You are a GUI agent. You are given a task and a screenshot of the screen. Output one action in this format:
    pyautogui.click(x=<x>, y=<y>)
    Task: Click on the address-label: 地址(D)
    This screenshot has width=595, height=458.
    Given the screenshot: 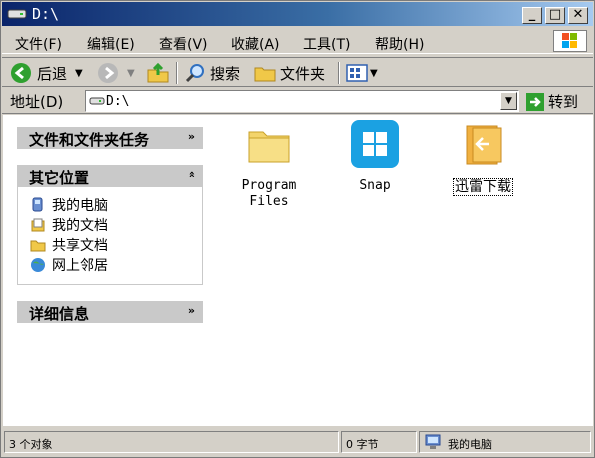 What is the action you would take?
    pyautogui.click(x=37, y=102)
    